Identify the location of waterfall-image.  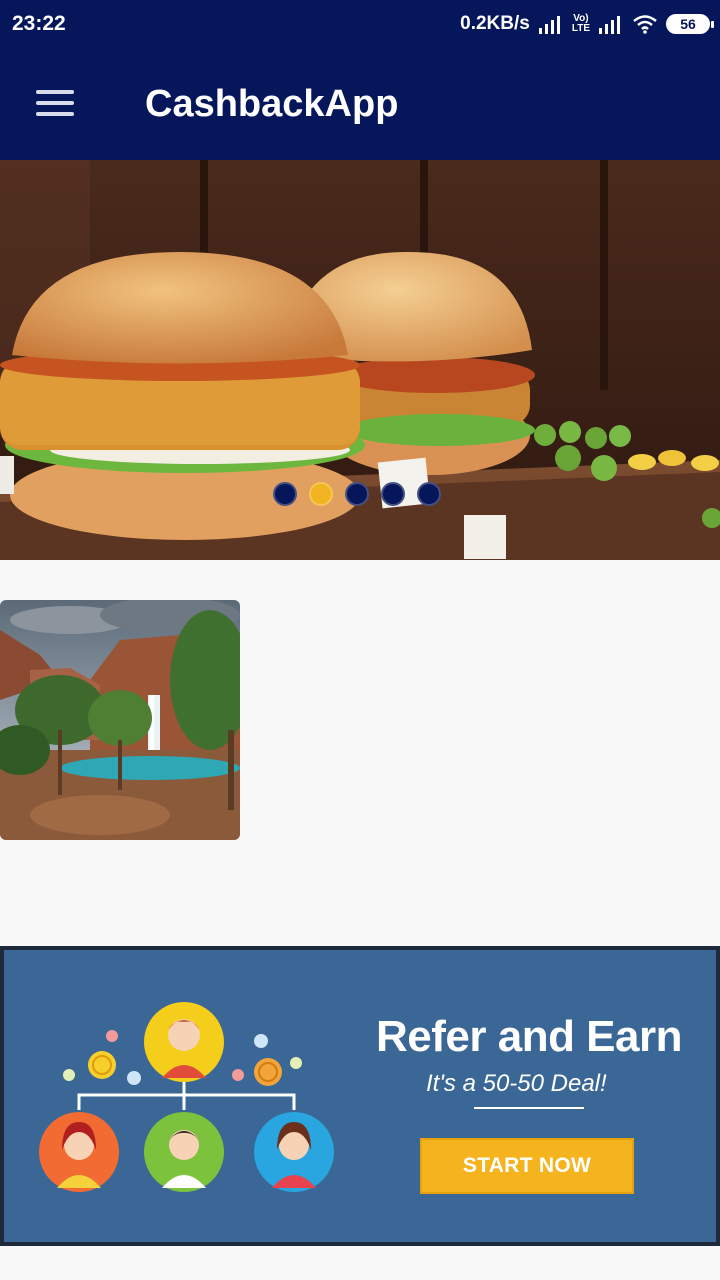
(120, 720).